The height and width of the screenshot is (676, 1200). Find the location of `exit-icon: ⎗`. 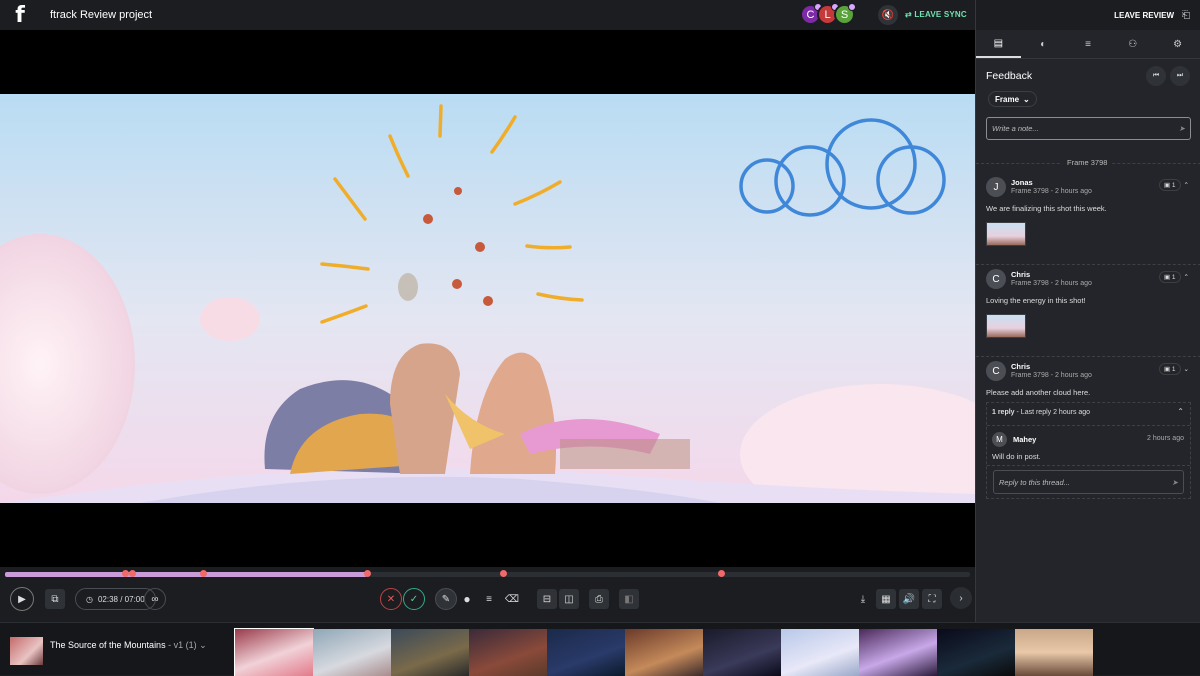

exit-icon: ⎗ is located at coordinates (1186, 15).